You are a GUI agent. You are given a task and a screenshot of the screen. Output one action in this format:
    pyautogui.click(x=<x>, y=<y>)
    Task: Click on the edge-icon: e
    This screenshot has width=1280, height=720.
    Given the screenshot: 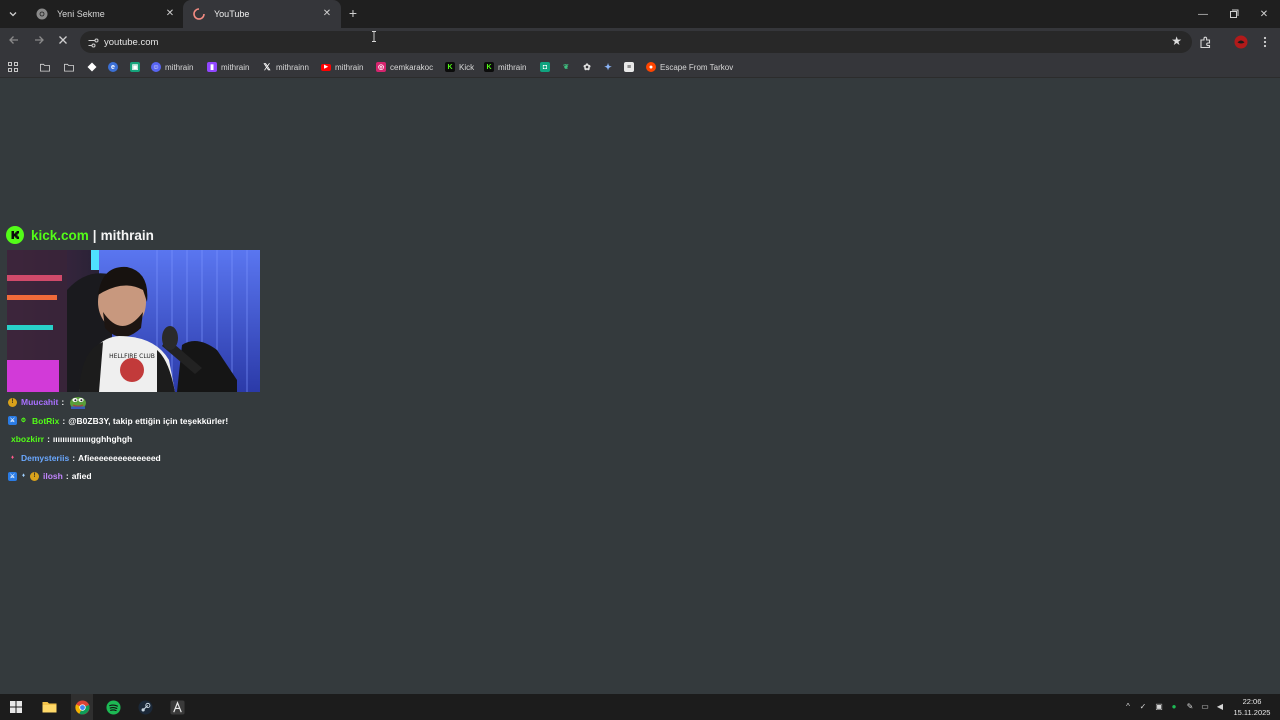 What is the action you would take?
    pyautogui.click(x=113, y=67)
    